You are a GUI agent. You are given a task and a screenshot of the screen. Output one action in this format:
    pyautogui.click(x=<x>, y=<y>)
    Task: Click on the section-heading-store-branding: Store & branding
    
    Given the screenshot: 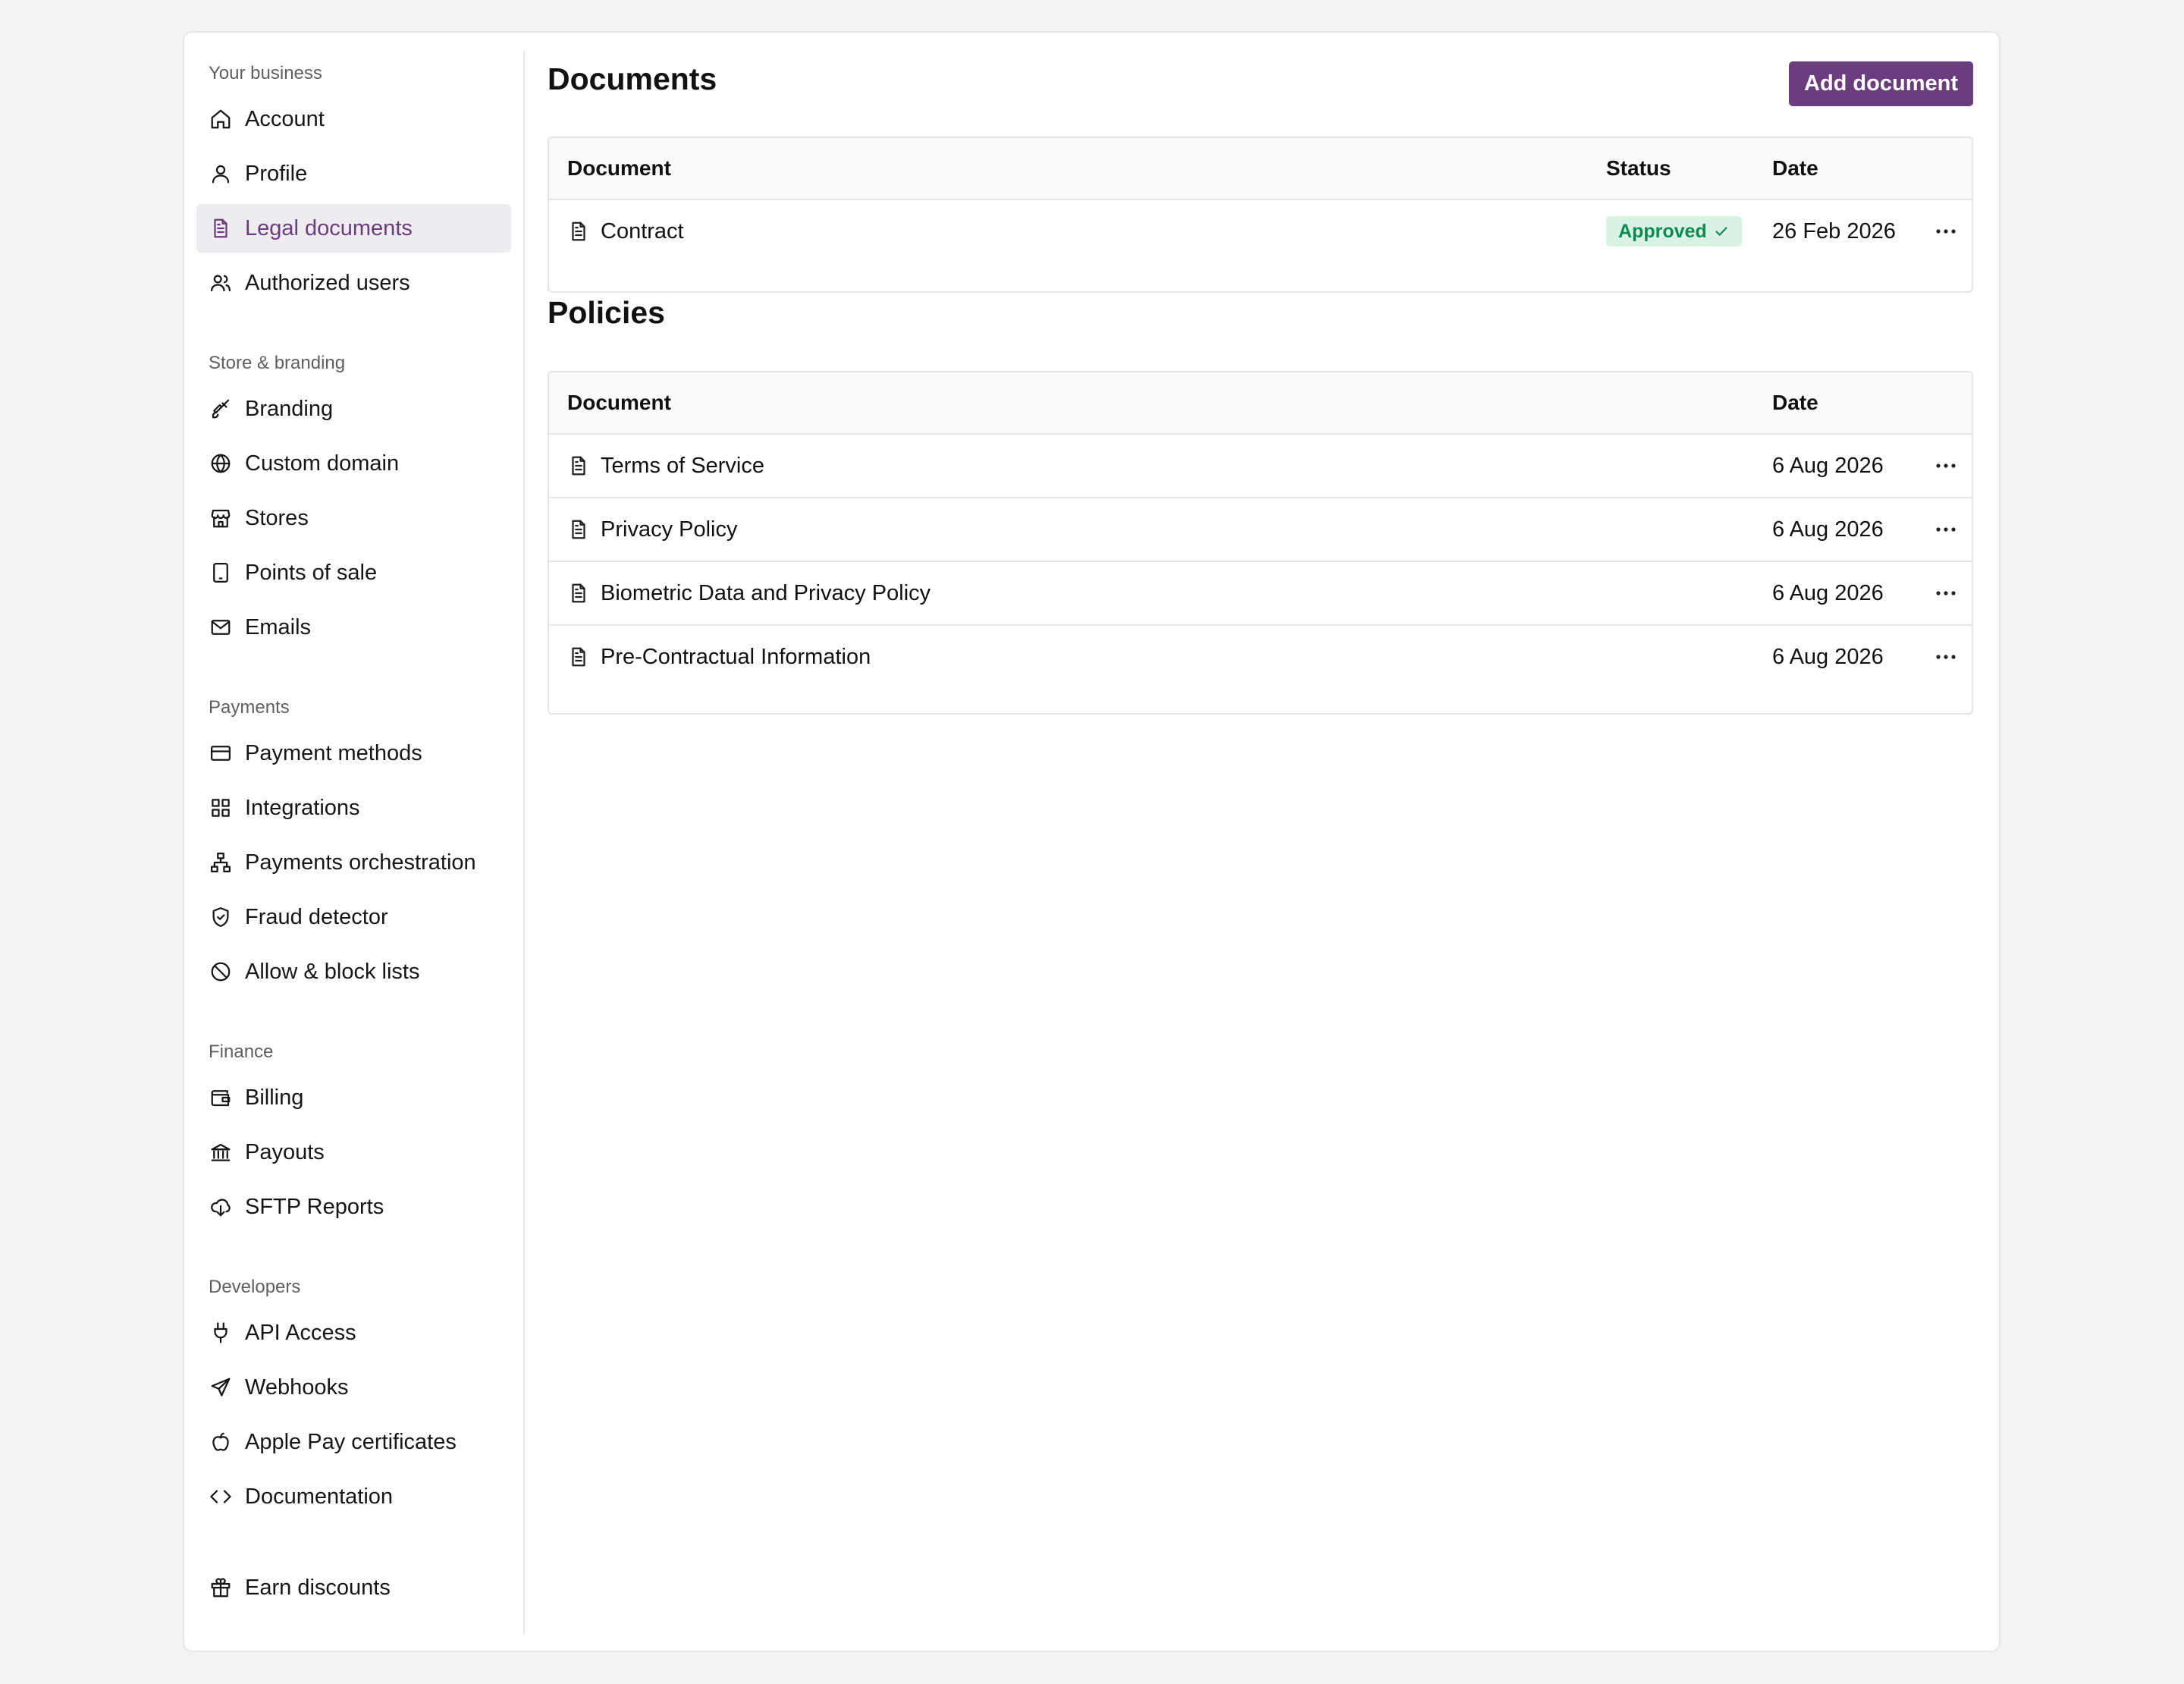 What is the action you would take?
    pyautogui.click(x=277, y=363)
    